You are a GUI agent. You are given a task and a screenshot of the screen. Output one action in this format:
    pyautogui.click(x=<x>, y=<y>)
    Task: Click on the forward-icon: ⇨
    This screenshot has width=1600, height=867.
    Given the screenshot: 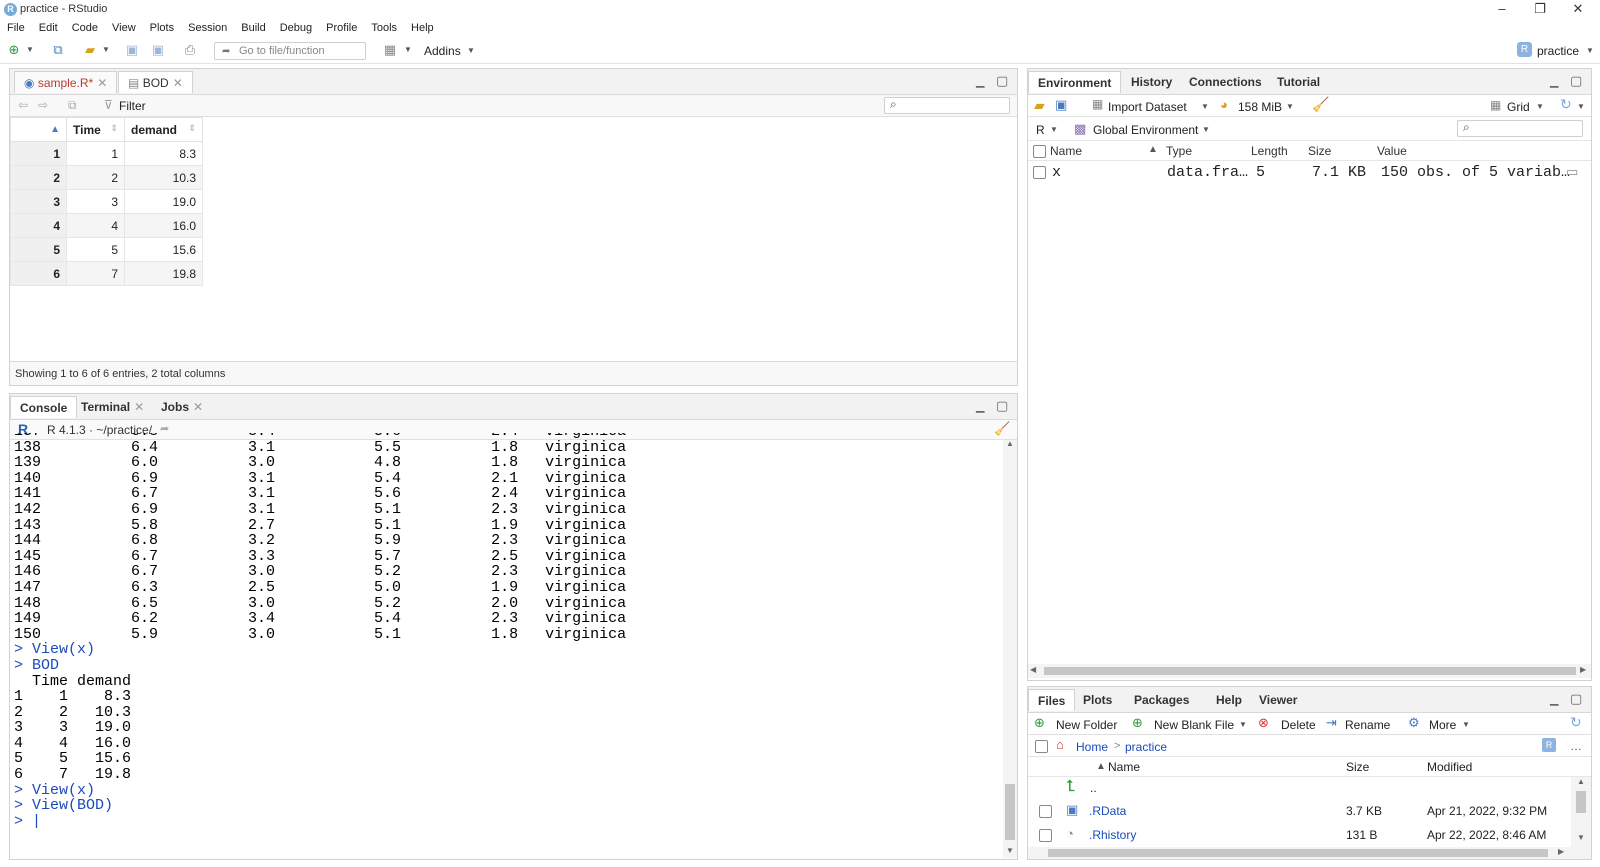 What is the action you would take?
    pyautogui.click(x=43, y=105)
    